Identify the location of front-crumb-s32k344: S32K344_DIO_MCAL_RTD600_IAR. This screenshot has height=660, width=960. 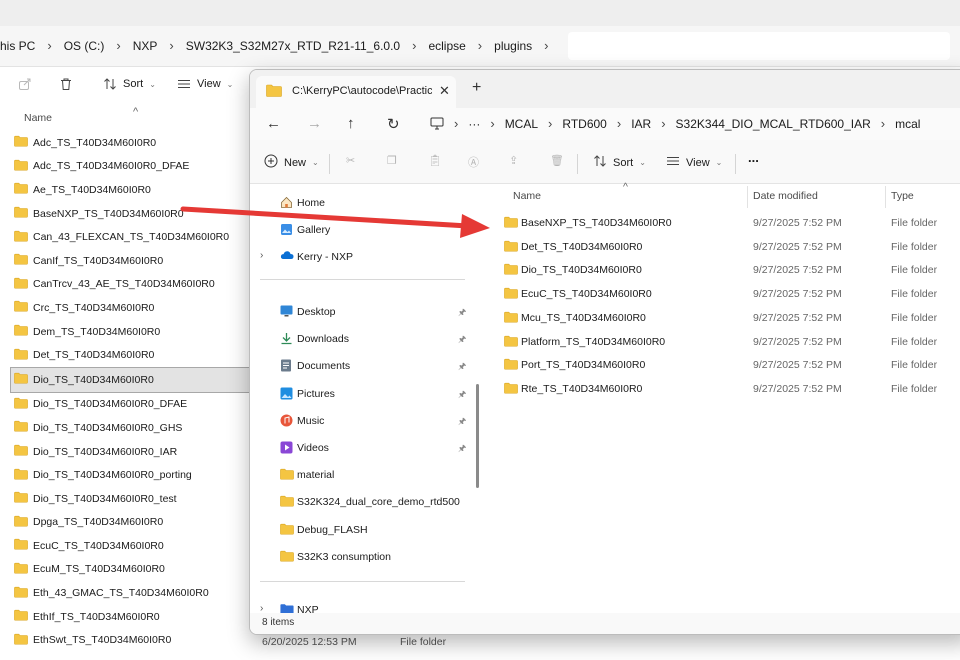
(773, 124).